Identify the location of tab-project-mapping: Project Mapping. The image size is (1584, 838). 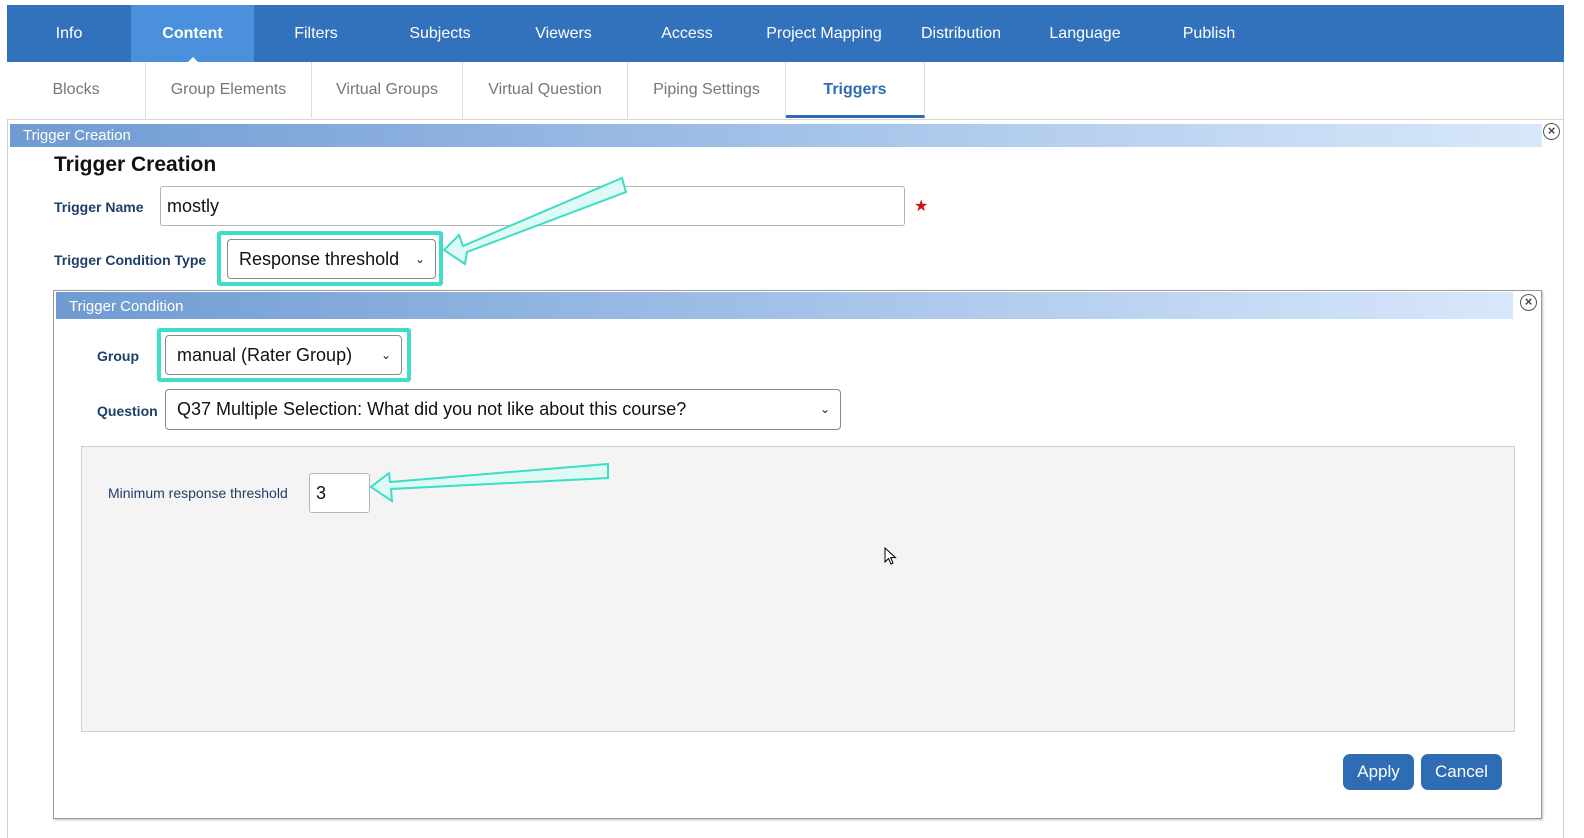
(824, 33).